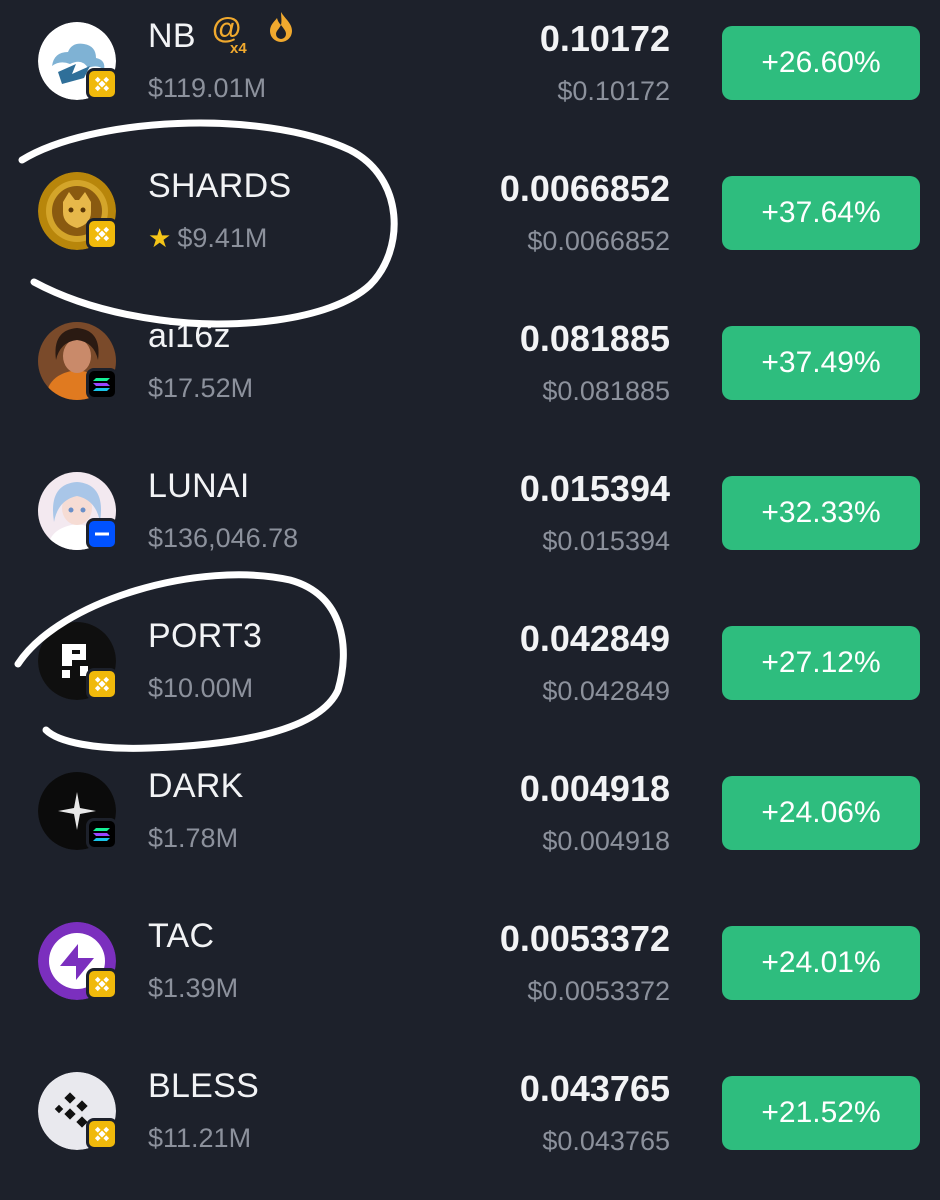 The height and width of the screenshot is (1200, 940). Describe the element at coordinates (594, 1088) in the screenshot. I see `token-price: 0.043765` at that location.